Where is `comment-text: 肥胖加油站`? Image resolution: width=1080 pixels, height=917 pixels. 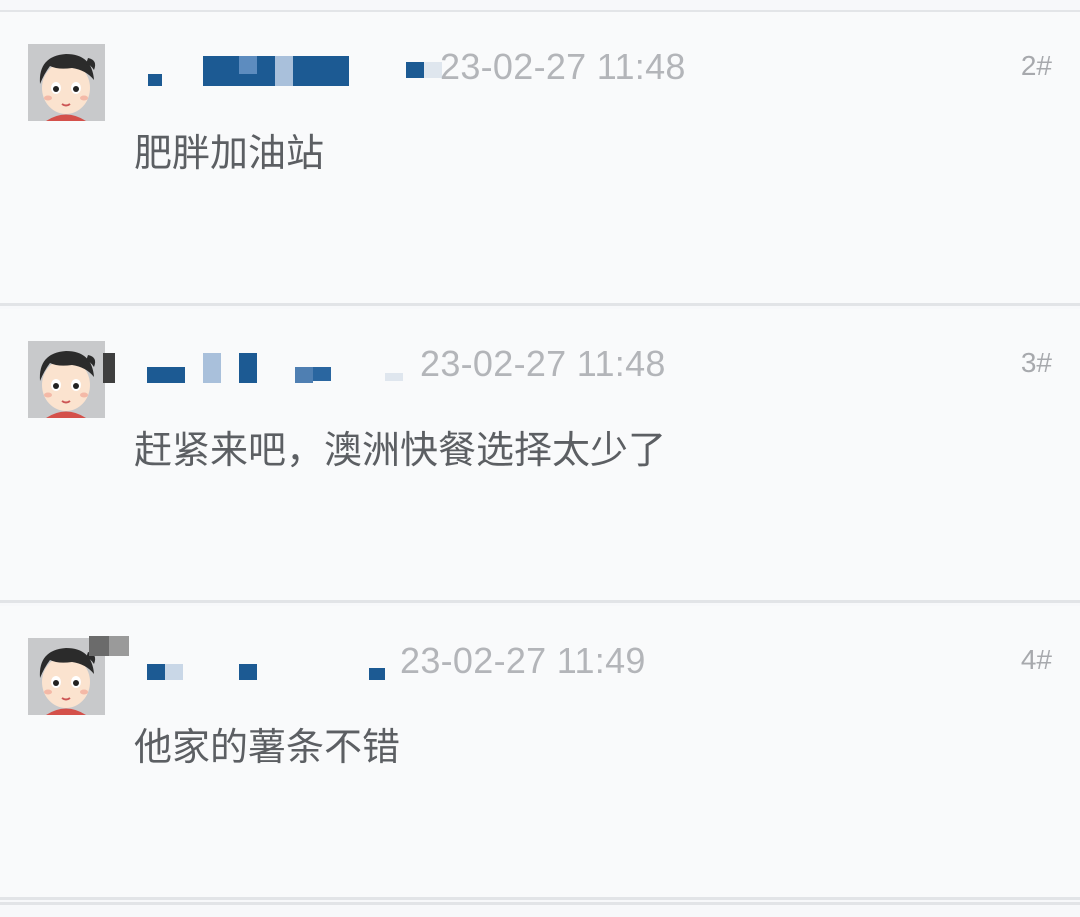 comment-text: 肥胖加油站 is located at coordinates (229, 153).